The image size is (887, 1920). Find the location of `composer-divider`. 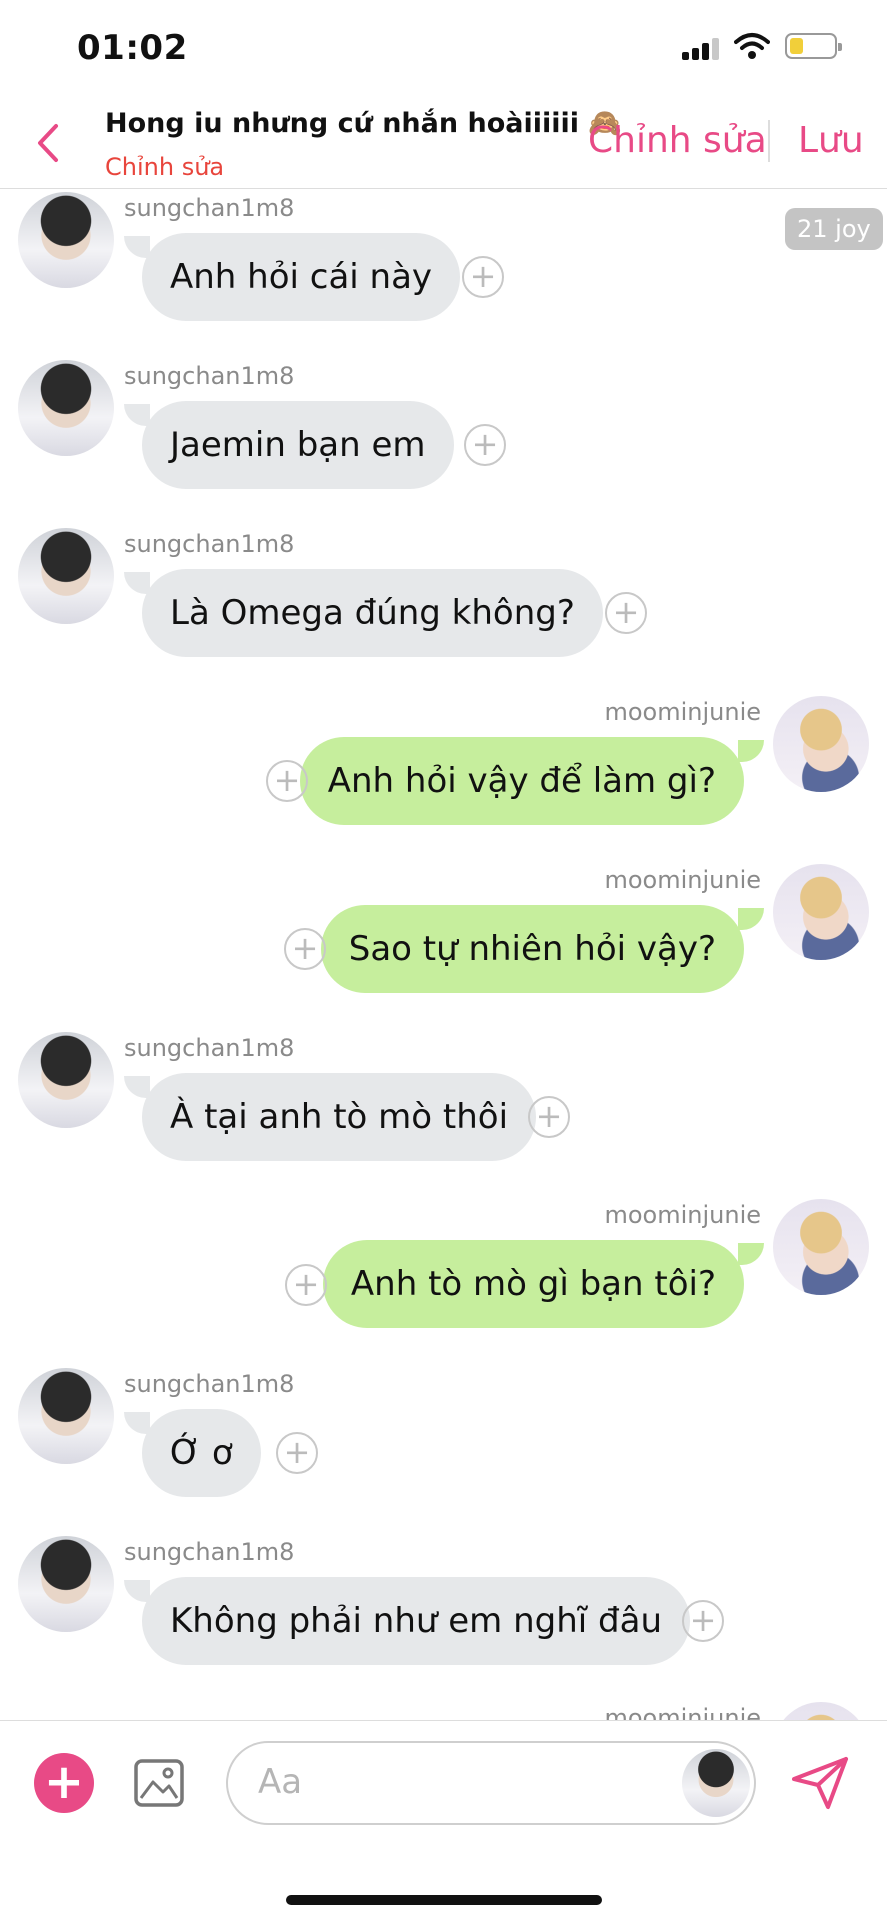

composer-divider is located at coordinates (443, 1720).